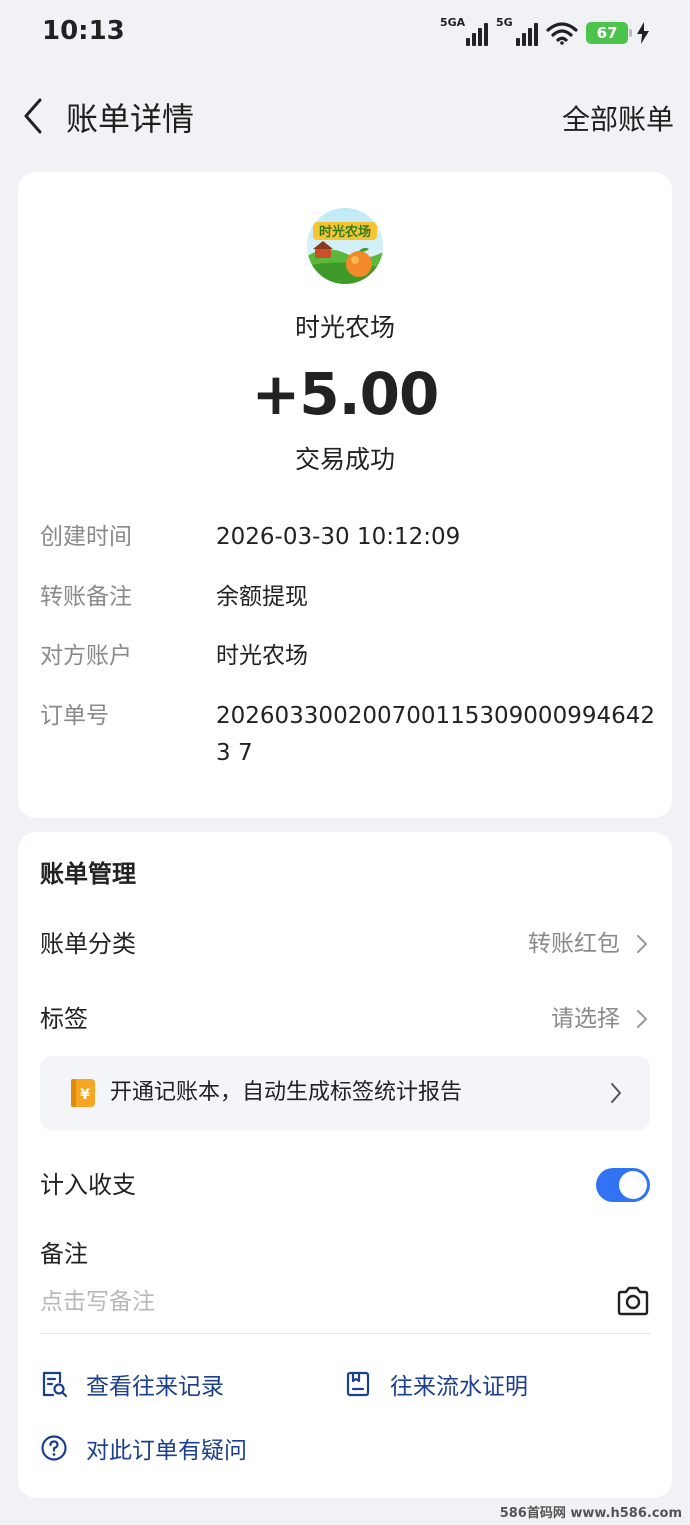 The image size is (690, 1525). What do you see at coordinates (344, 459) in the screenshot?
I see `transaction-status: 交易成功` at bounding box center [344, 459].